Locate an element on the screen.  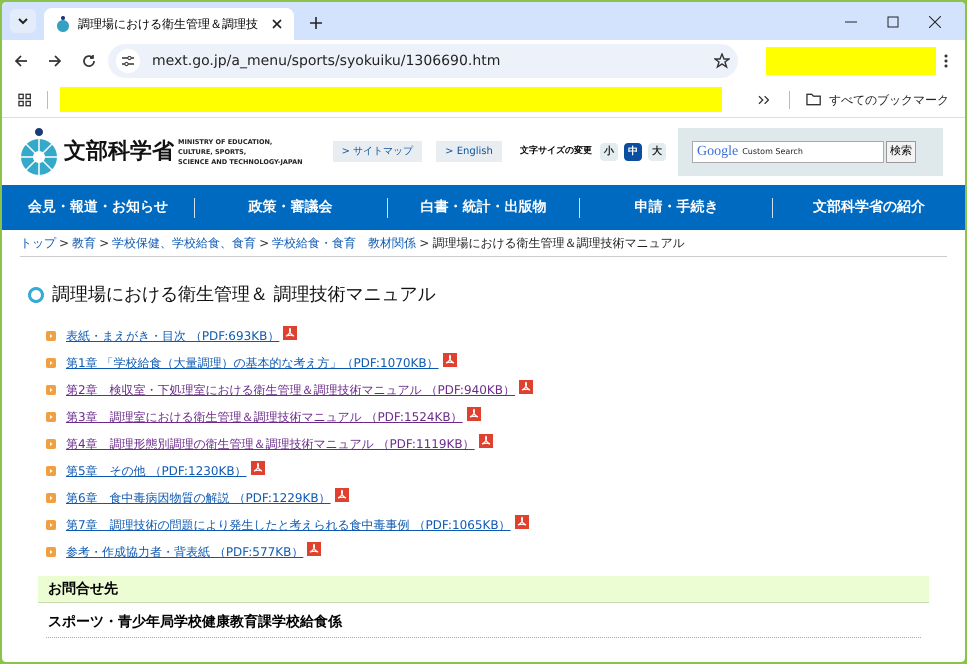
new-tab-icon is located at coordinates (316, 23).